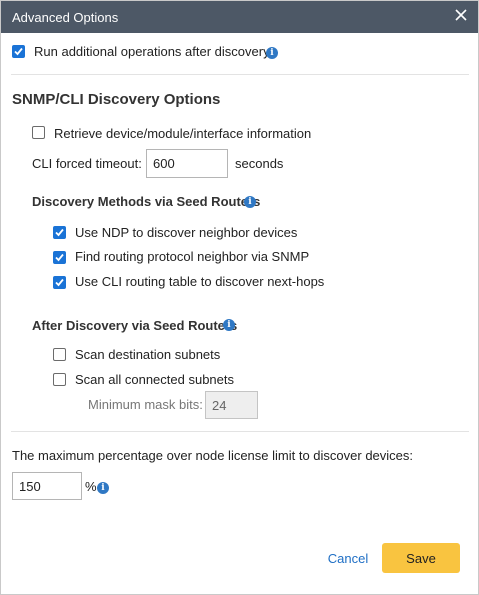 Image resolution: width=479 pixels, height=595 pixels. What do you see at coordinates (59, 232) in the screenshot?
I see `ndp-checkbox` at bounding box center [59, 232].